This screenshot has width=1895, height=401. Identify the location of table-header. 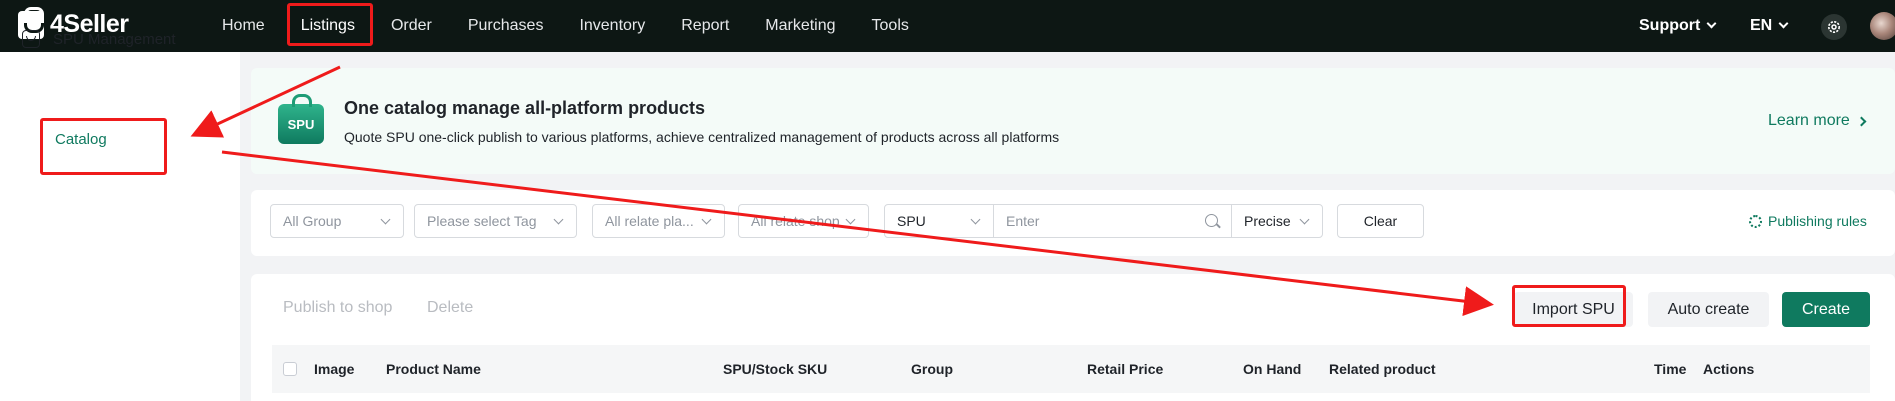
(1071, 369).